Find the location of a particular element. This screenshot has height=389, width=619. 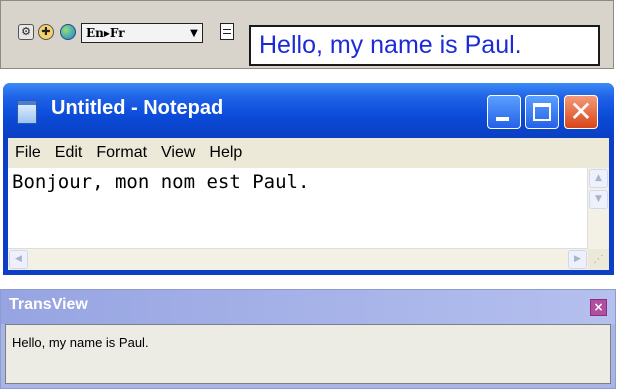

window-title: Untitled - Notepad is located at coordinates (137, 108).